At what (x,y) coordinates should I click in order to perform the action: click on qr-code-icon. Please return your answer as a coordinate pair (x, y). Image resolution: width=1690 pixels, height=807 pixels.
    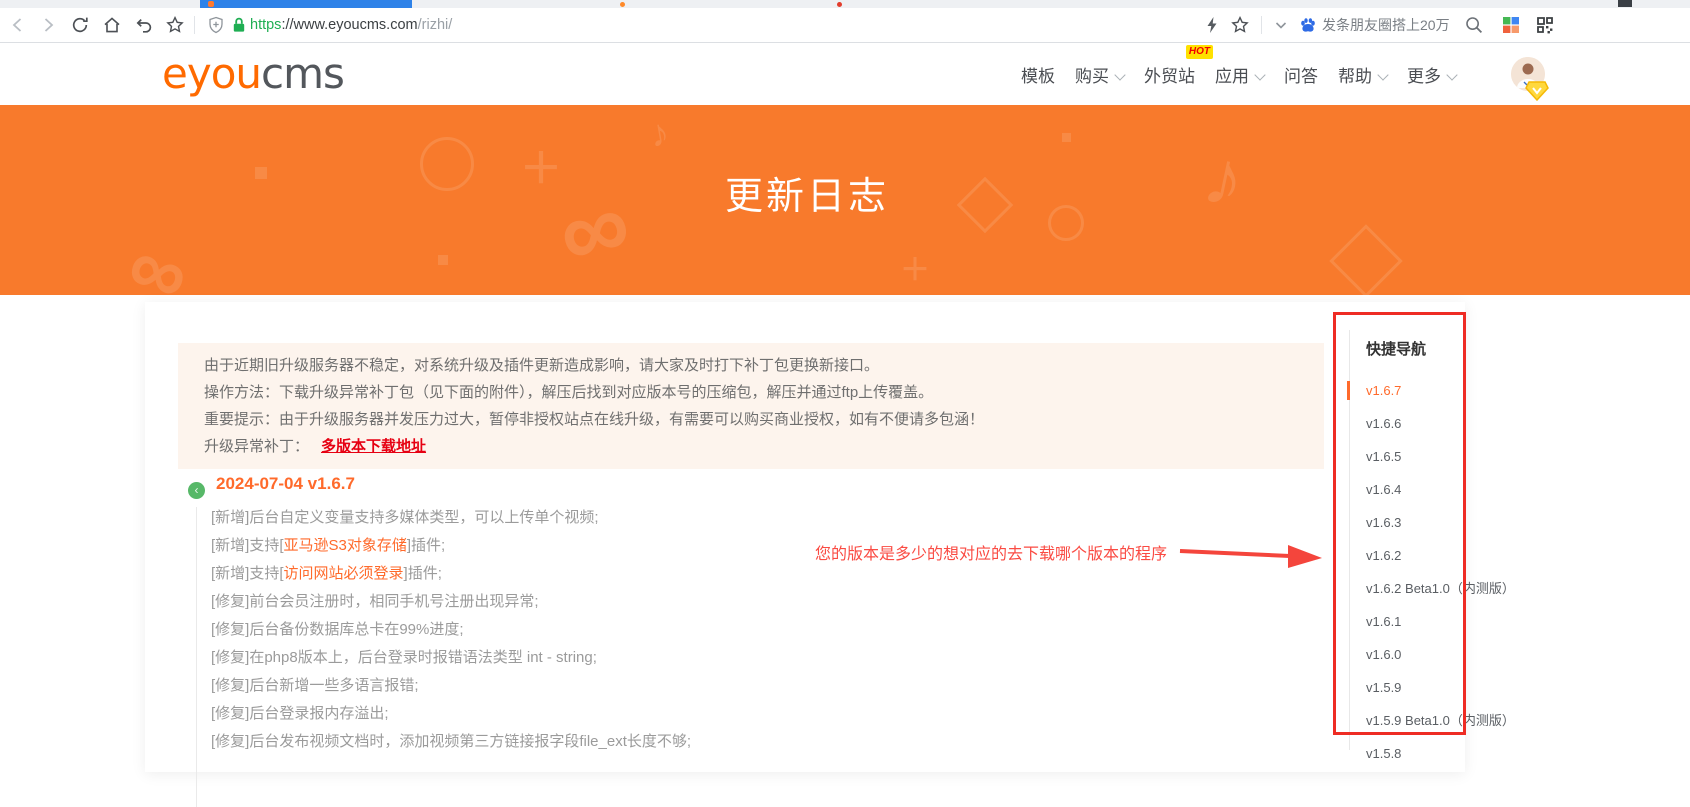
    Looking at the image, I should click on (1545, 25).